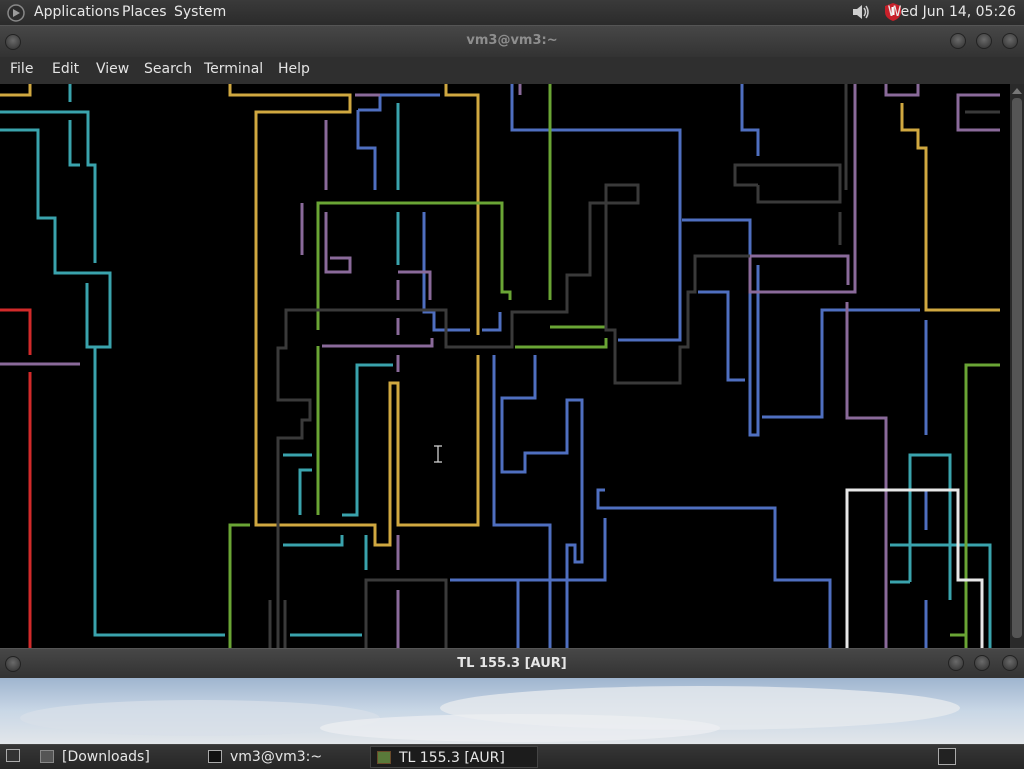 This screenshot has height=769, width=1024. I want to click on applications-menu: Applications, so click(77, 12).